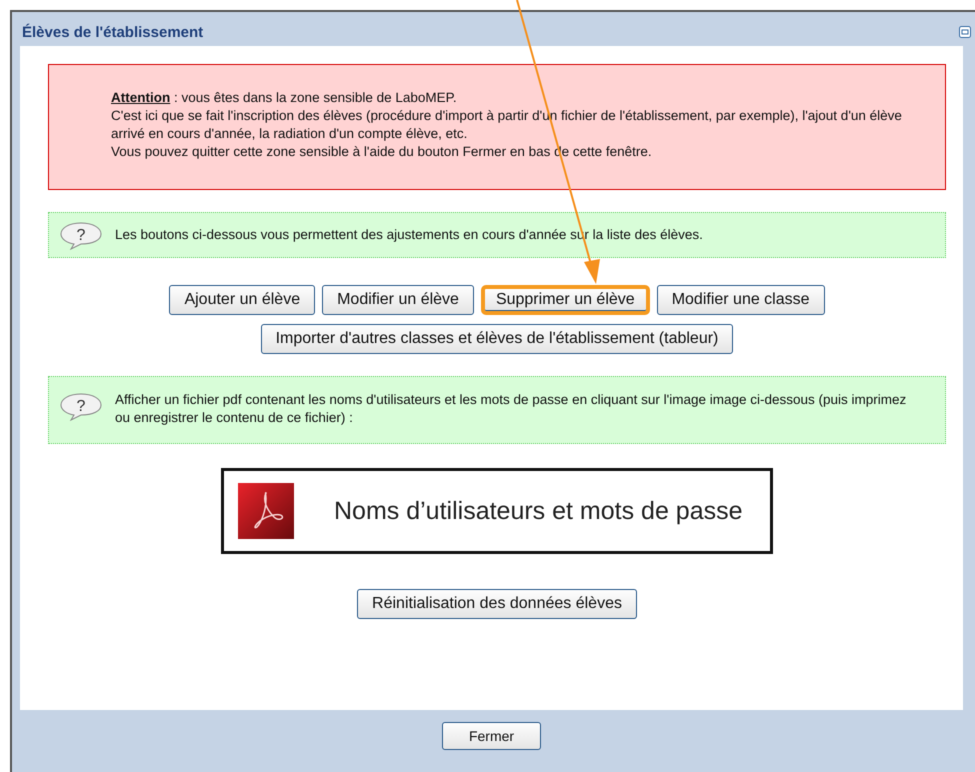 The height and width of the screenshot is (772, 975). What do you see at coordinates (492, 736) in the screenshot?
I see `close-button: Fermer` at bounding box center [492, 736].